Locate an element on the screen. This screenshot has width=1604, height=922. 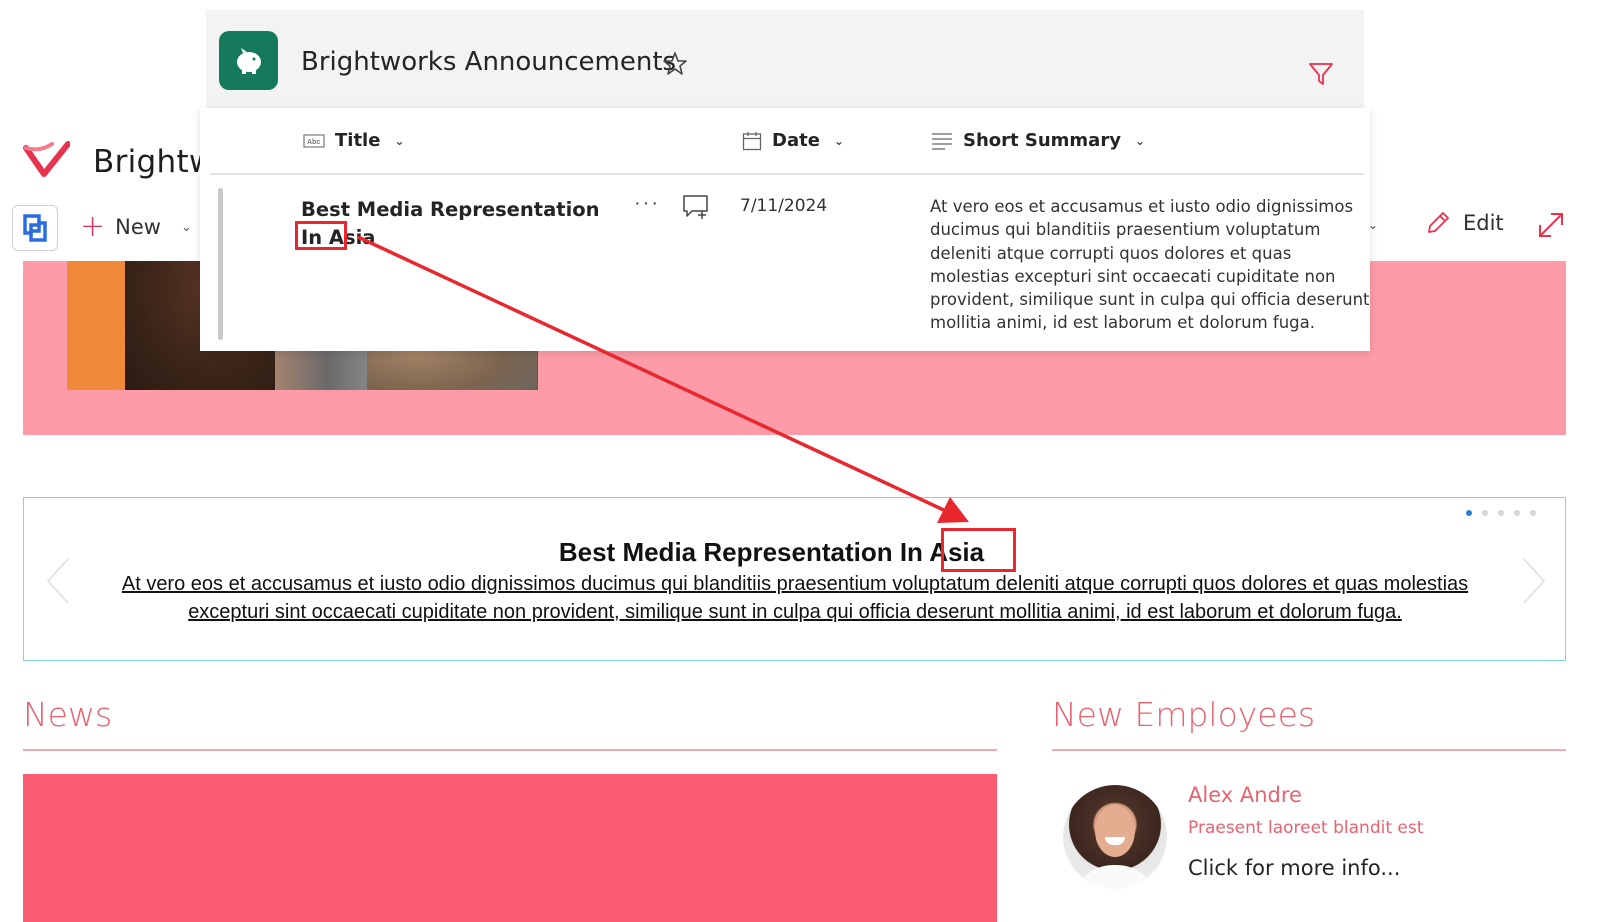
carousel-pagination is located at coordinates (1501, 513).